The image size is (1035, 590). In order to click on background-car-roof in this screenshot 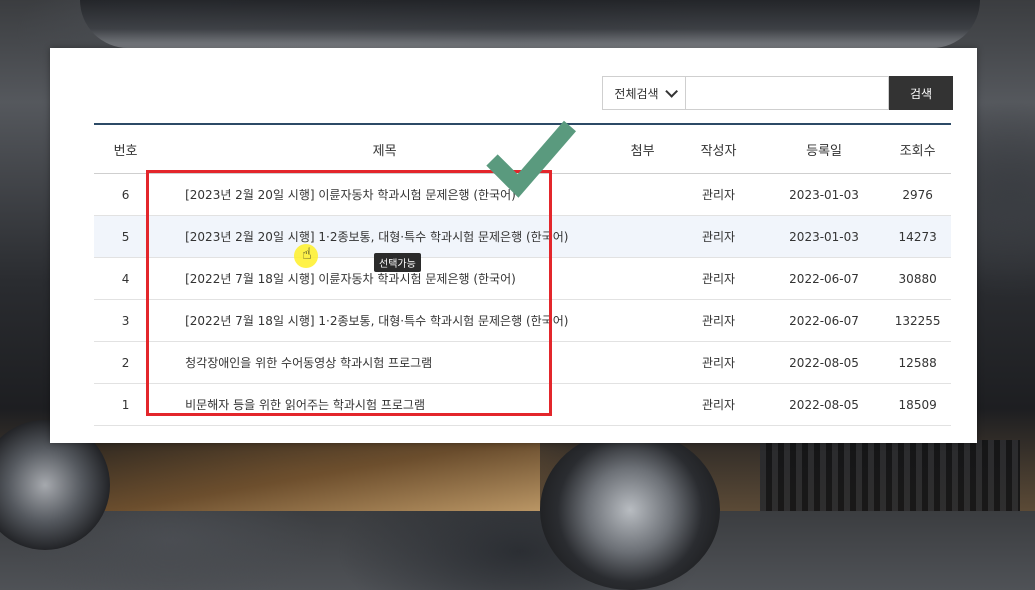, I will do `click(530, 24)`.